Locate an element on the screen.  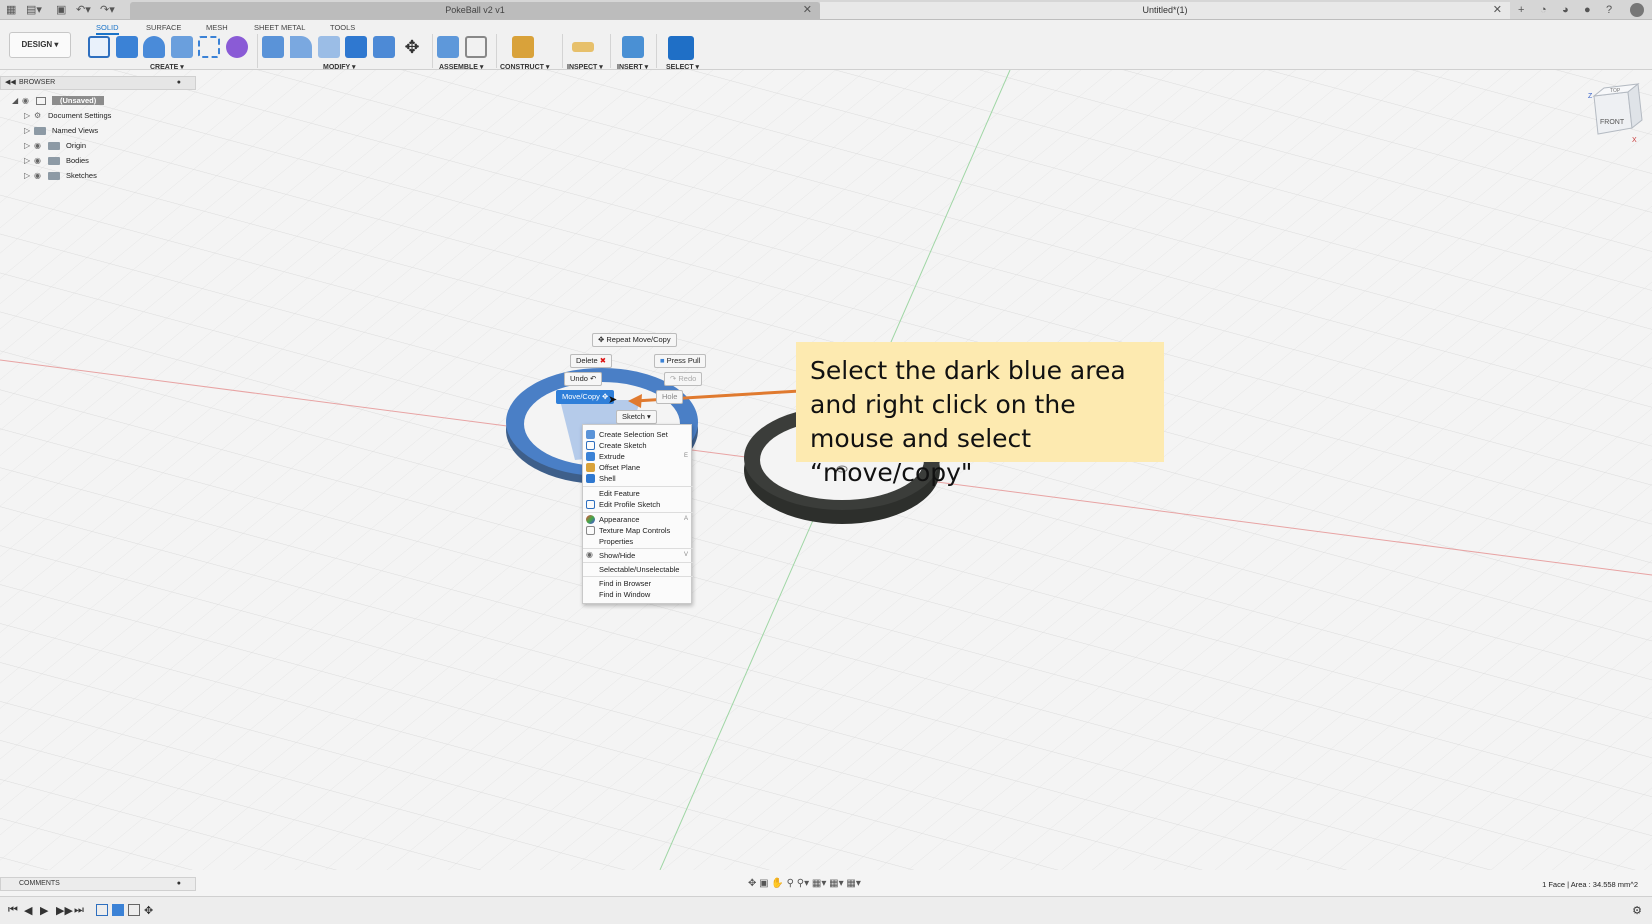
undo-button: Undo ↶ is located at coordinates (583, 379).